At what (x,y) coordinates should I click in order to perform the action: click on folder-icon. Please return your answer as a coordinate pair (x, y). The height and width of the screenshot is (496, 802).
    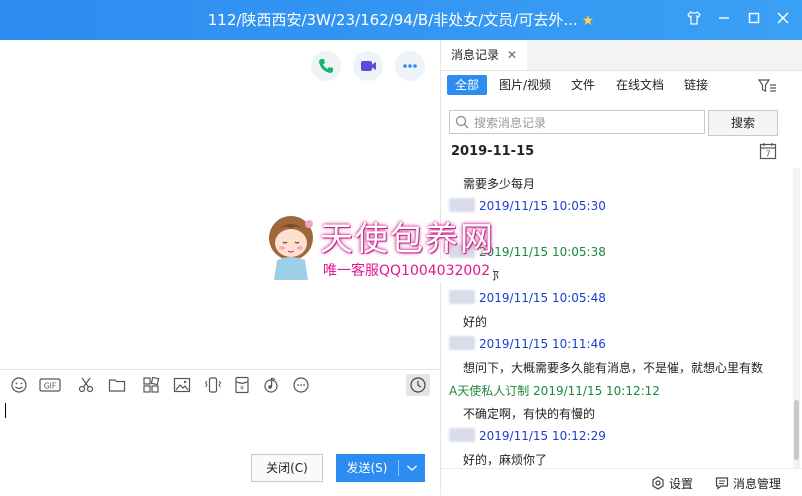
    Looking at the image, I should click on (117, 385).